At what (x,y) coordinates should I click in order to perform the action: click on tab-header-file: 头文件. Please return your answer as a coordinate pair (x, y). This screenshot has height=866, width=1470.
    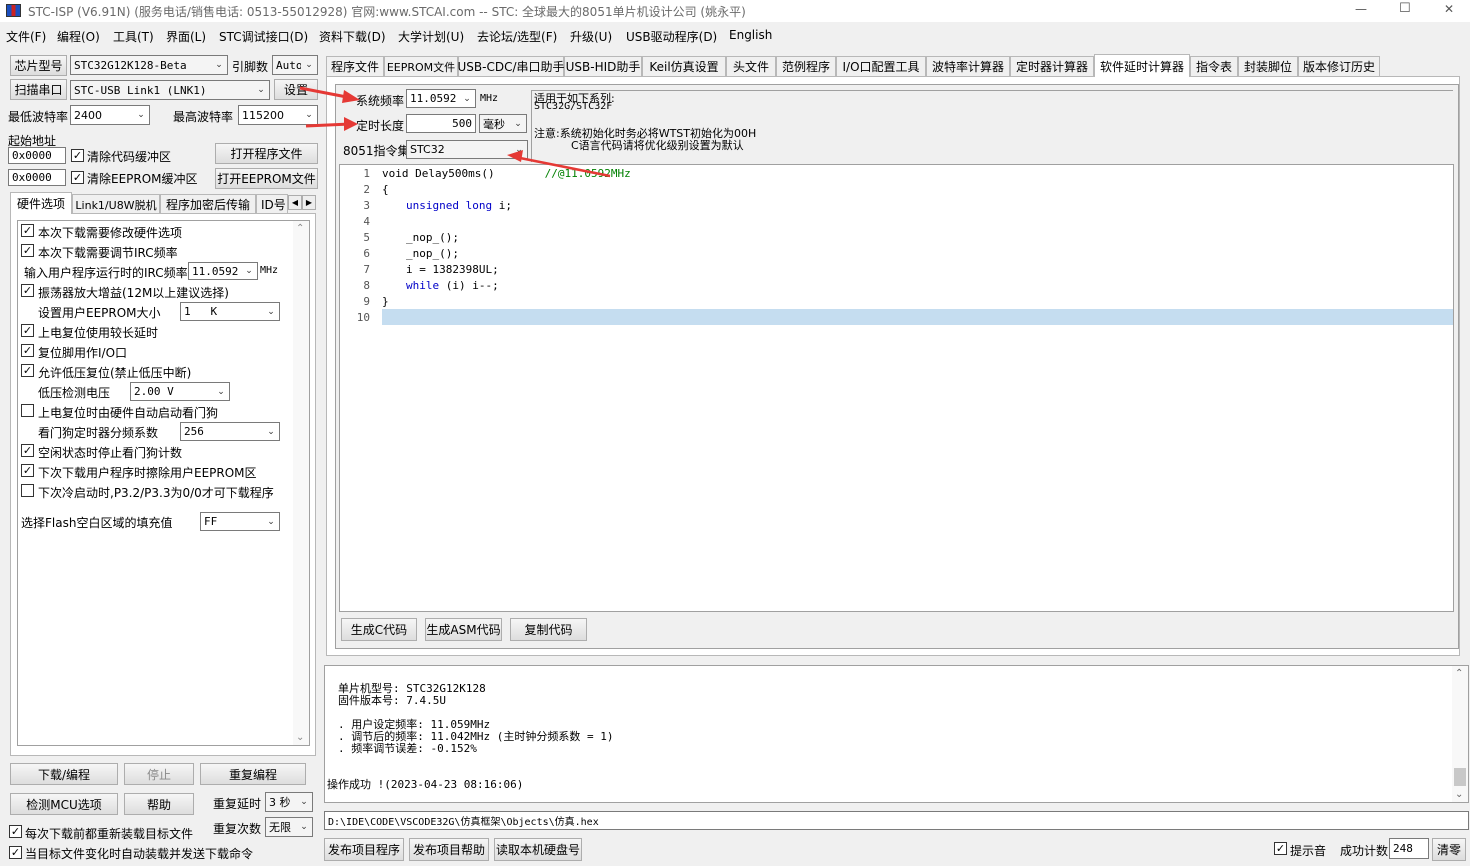
    Looking at the image, I should click on (751, 66).